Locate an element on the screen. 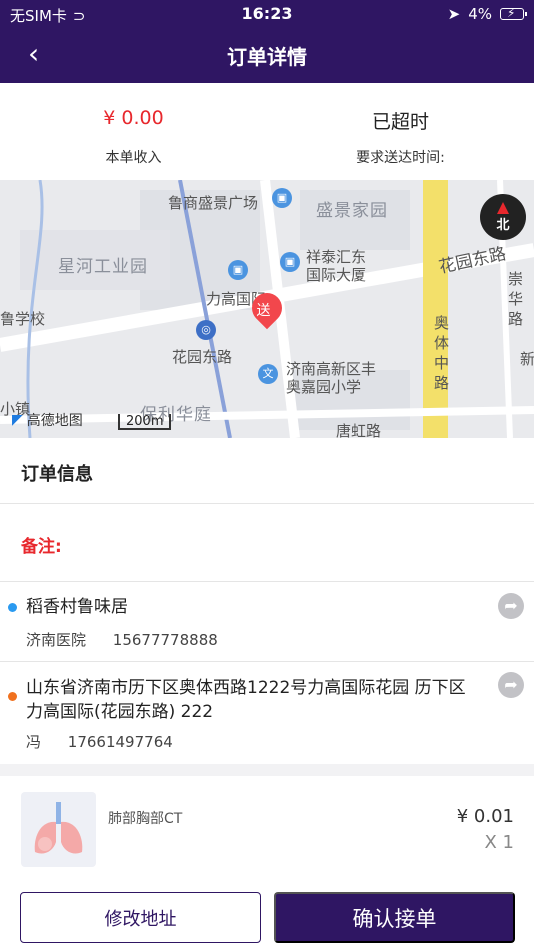  pickup-contact: 济南医院 is located at coordinates (56, 640).